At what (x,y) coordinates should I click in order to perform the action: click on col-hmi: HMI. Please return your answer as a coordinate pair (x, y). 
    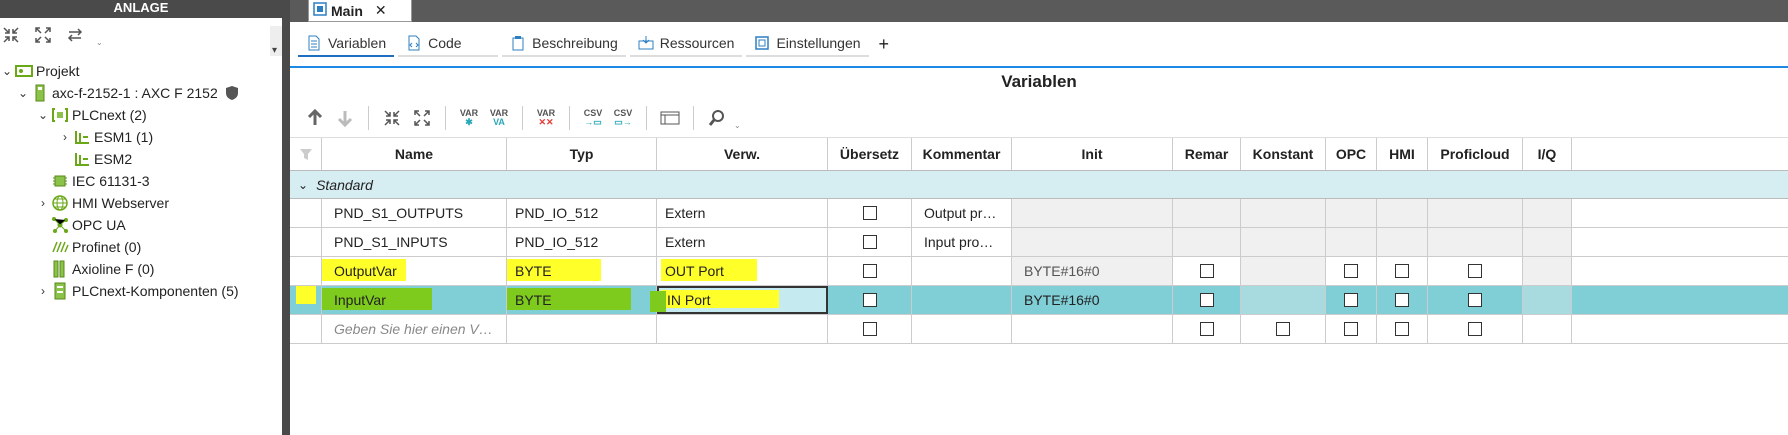
    Looking at the image, I should click on (1402, 154).